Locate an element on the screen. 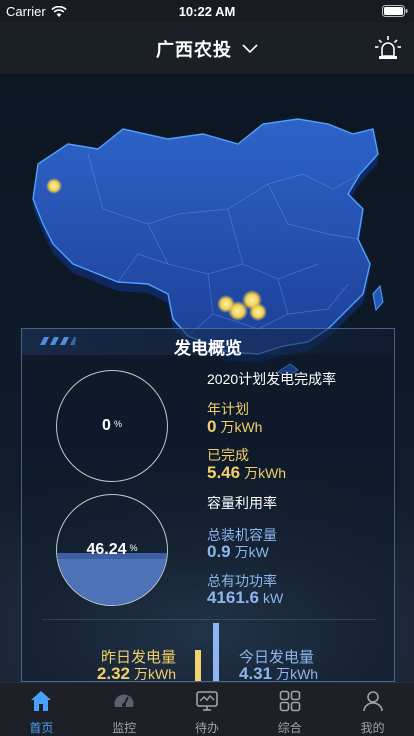 The width and height of the screenshot is (414, 736). annual-plan-value: 0 万kWh is located at coordinates (235, 426).